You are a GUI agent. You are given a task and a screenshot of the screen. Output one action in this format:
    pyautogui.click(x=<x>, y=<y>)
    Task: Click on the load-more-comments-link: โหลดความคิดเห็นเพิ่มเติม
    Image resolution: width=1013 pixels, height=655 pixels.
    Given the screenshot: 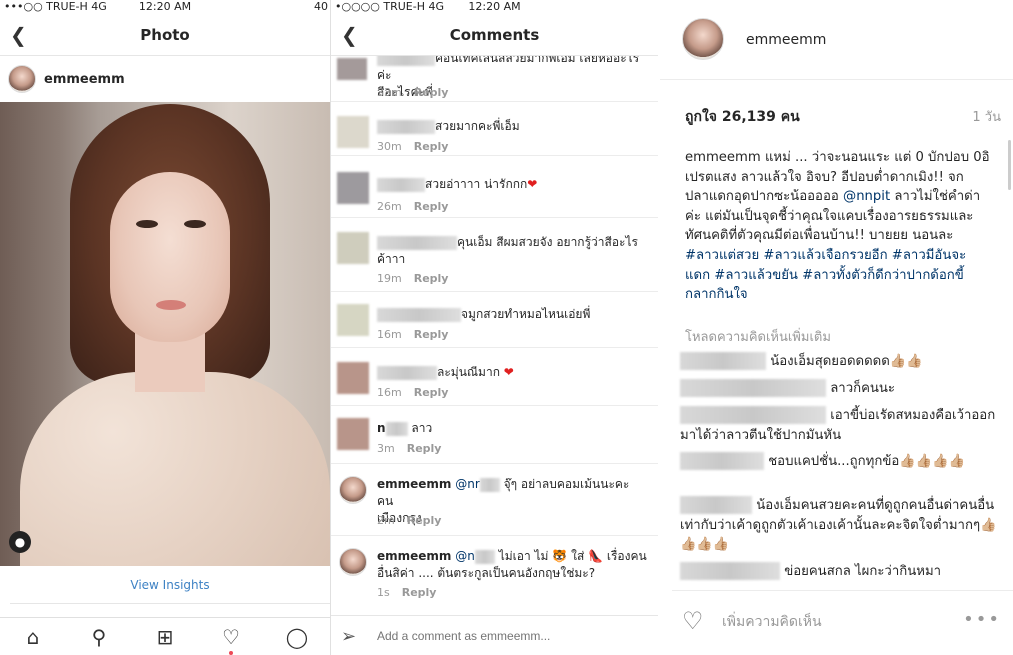 What is the action you would take?
    pyautogui.click(x=758, y=336)
    